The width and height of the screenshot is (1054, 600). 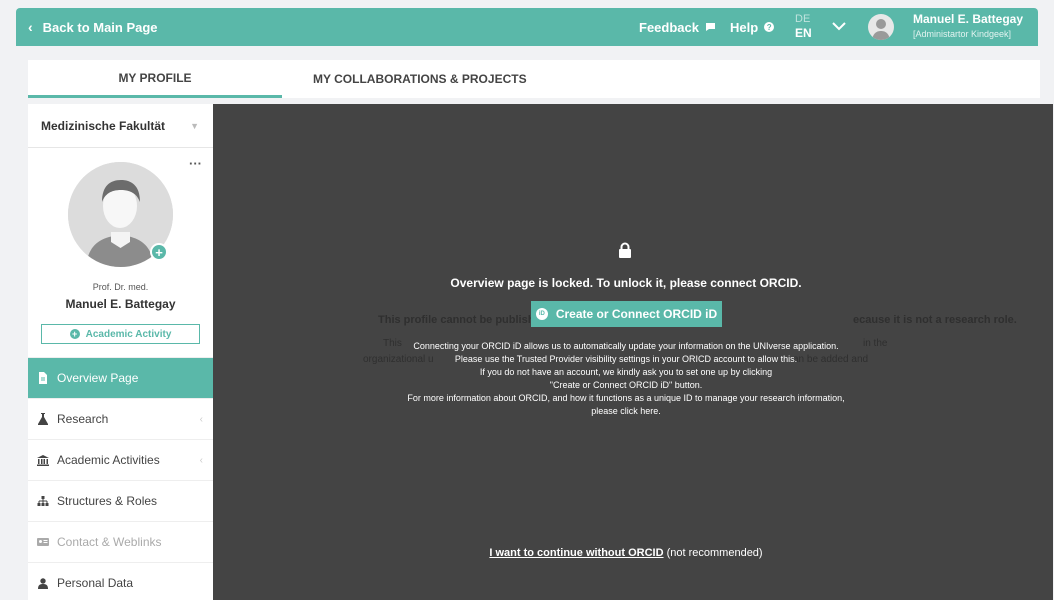 I want to click on institution-icon, so click(x=43, y=460).